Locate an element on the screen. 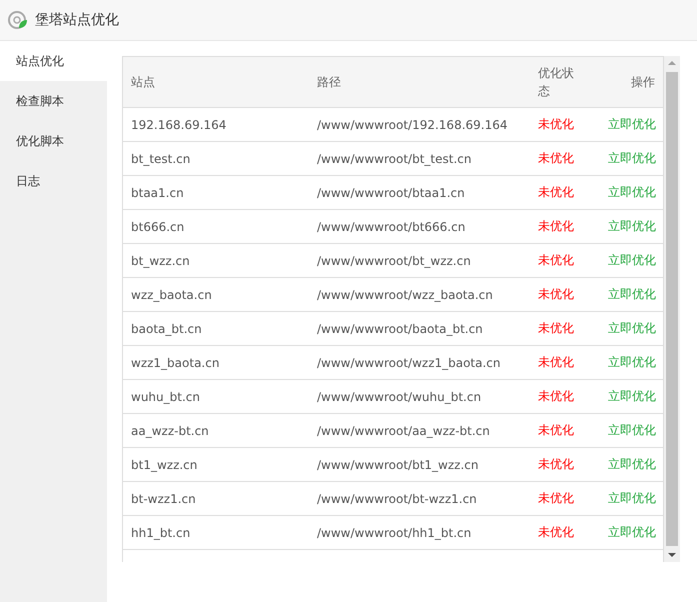  sidebar-item: 优化脚本 is located at coordinates (53, 141).